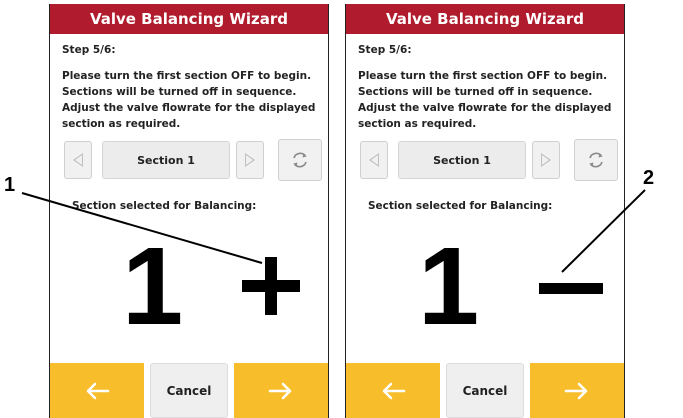 The width and height of the screenshot is (683, 418). I want to click on minus-icon, so click(571, 288).